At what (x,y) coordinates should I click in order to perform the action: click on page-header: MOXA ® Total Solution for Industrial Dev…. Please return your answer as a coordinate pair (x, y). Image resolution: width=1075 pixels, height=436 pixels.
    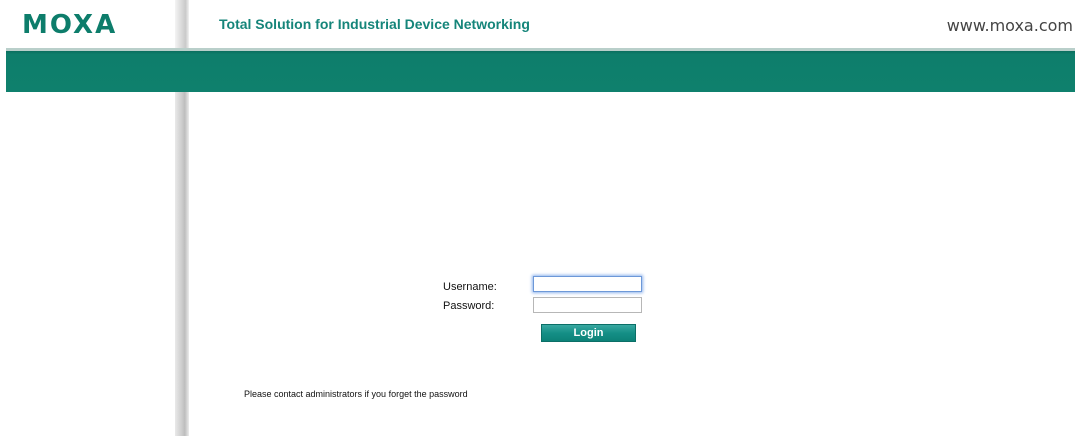
    Looking at the image, I should click on (537, 24).